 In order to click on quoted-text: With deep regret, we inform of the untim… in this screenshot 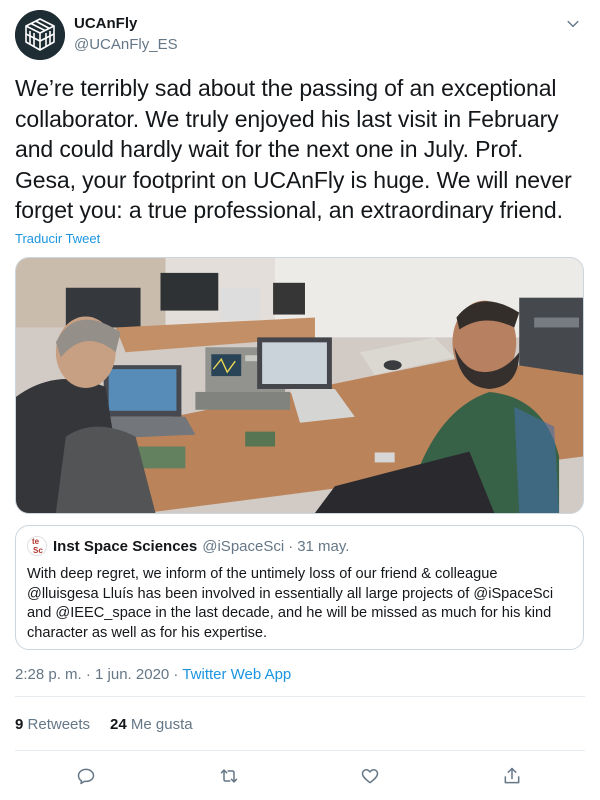, I will do `click(290, 604)`.